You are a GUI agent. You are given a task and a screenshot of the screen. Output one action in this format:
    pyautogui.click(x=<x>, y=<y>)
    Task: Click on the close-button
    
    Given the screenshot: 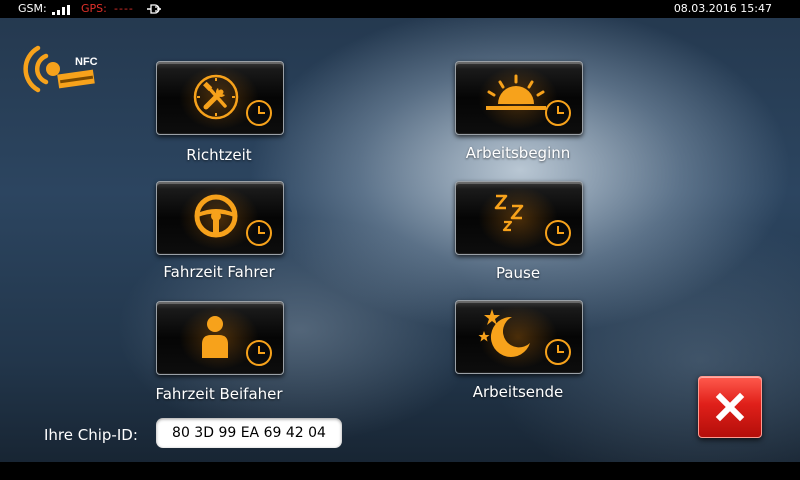 What is the action you would take?
    pyautogui.click(x=730, y=407)
    